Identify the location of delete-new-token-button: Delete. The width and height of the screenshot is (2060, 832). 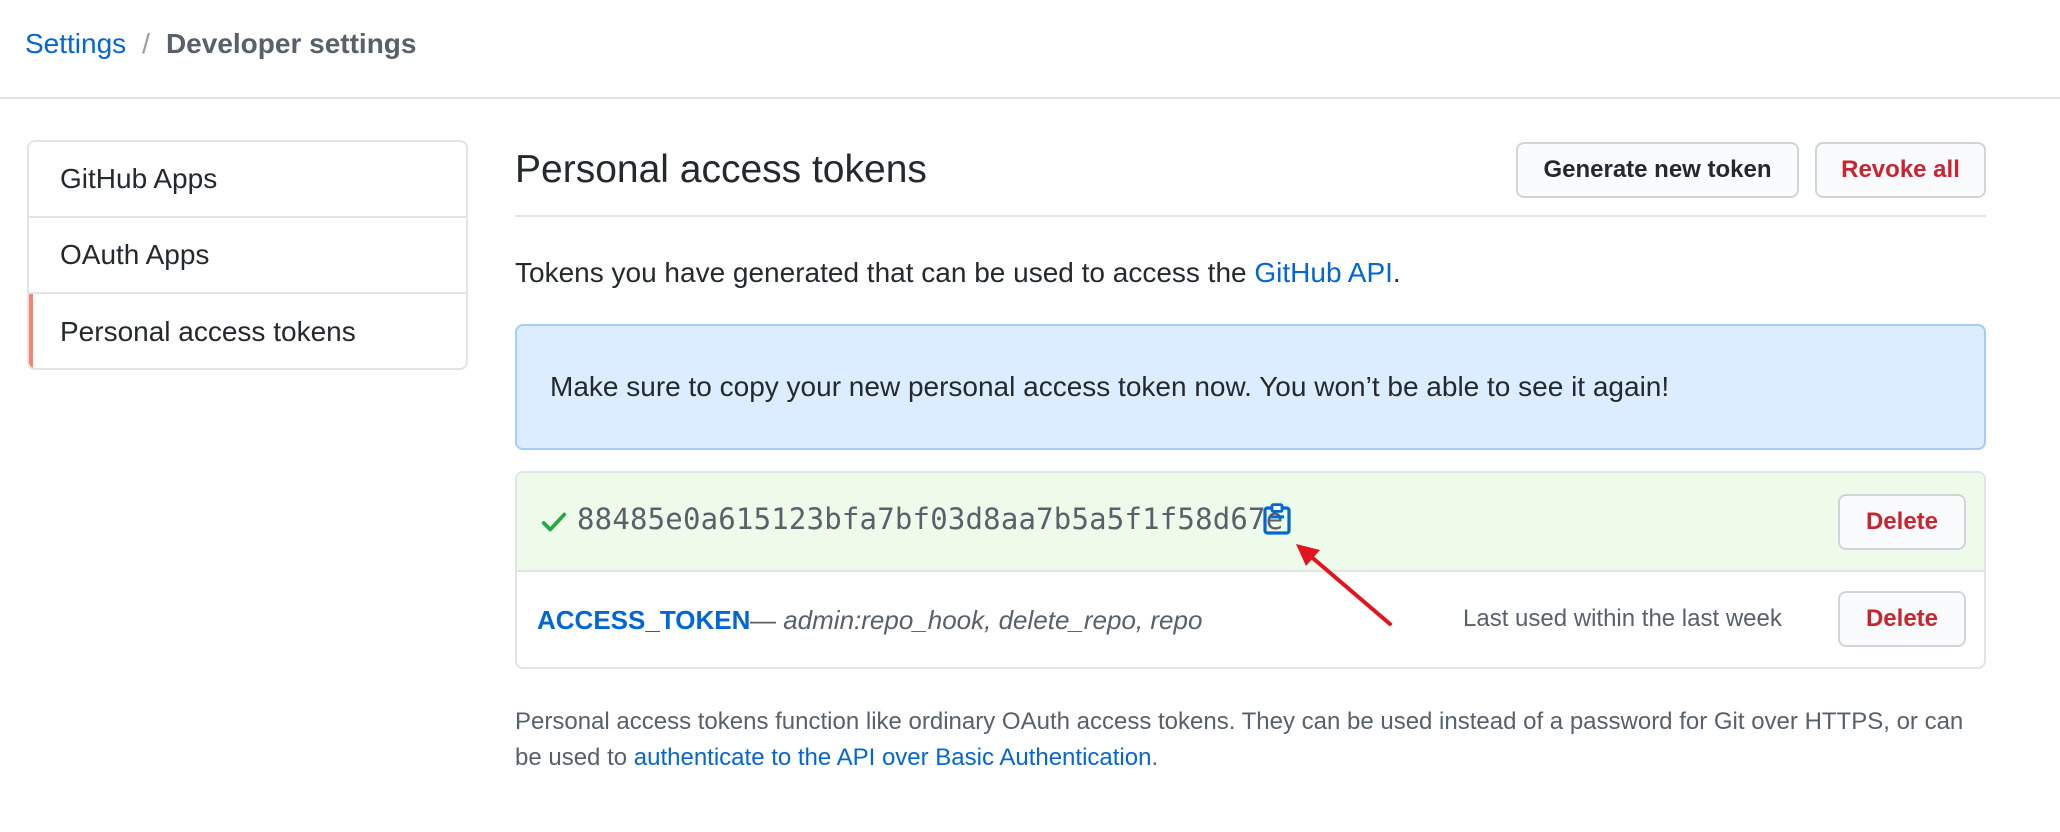
(1902, 522).